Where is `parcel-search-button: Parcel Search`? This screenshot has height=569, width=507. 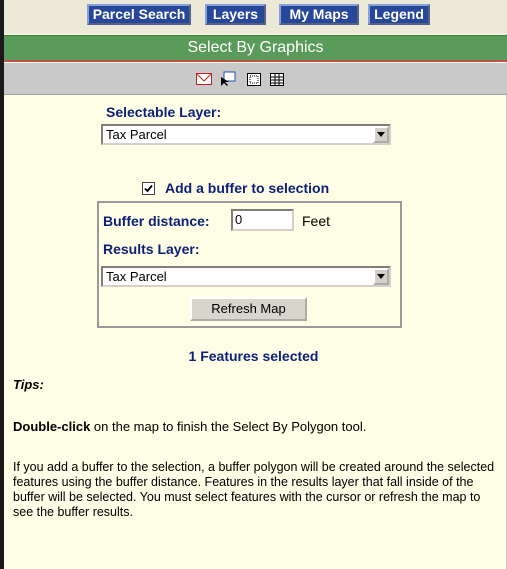 parcel-search-button: Parcel Search is located at coordinates (139, 14).